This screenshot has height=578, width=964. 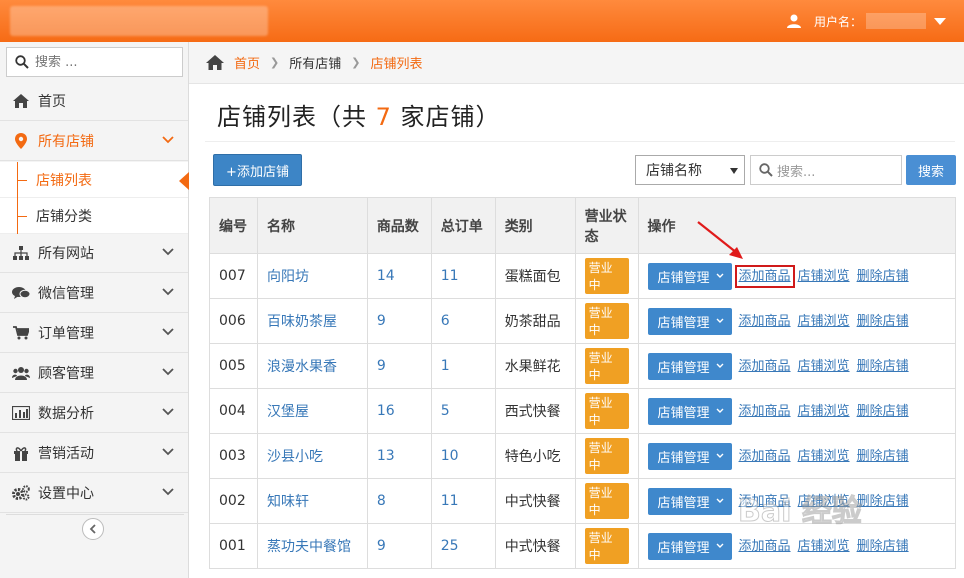 What do you see at coordinates (312, 366) in the screenshot?
I see `shop-name-link: 浪漫水果香` at bounding box center [312, 366].